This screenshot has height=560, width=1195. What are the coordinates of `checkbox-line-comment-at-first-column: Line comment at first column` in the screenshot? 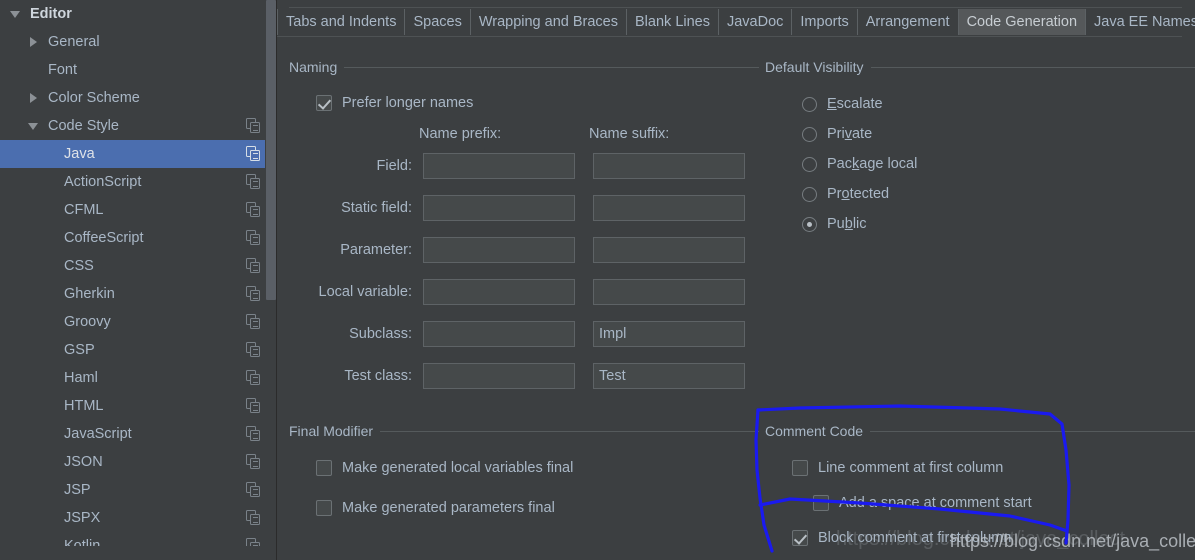 It's located at (897, 468).